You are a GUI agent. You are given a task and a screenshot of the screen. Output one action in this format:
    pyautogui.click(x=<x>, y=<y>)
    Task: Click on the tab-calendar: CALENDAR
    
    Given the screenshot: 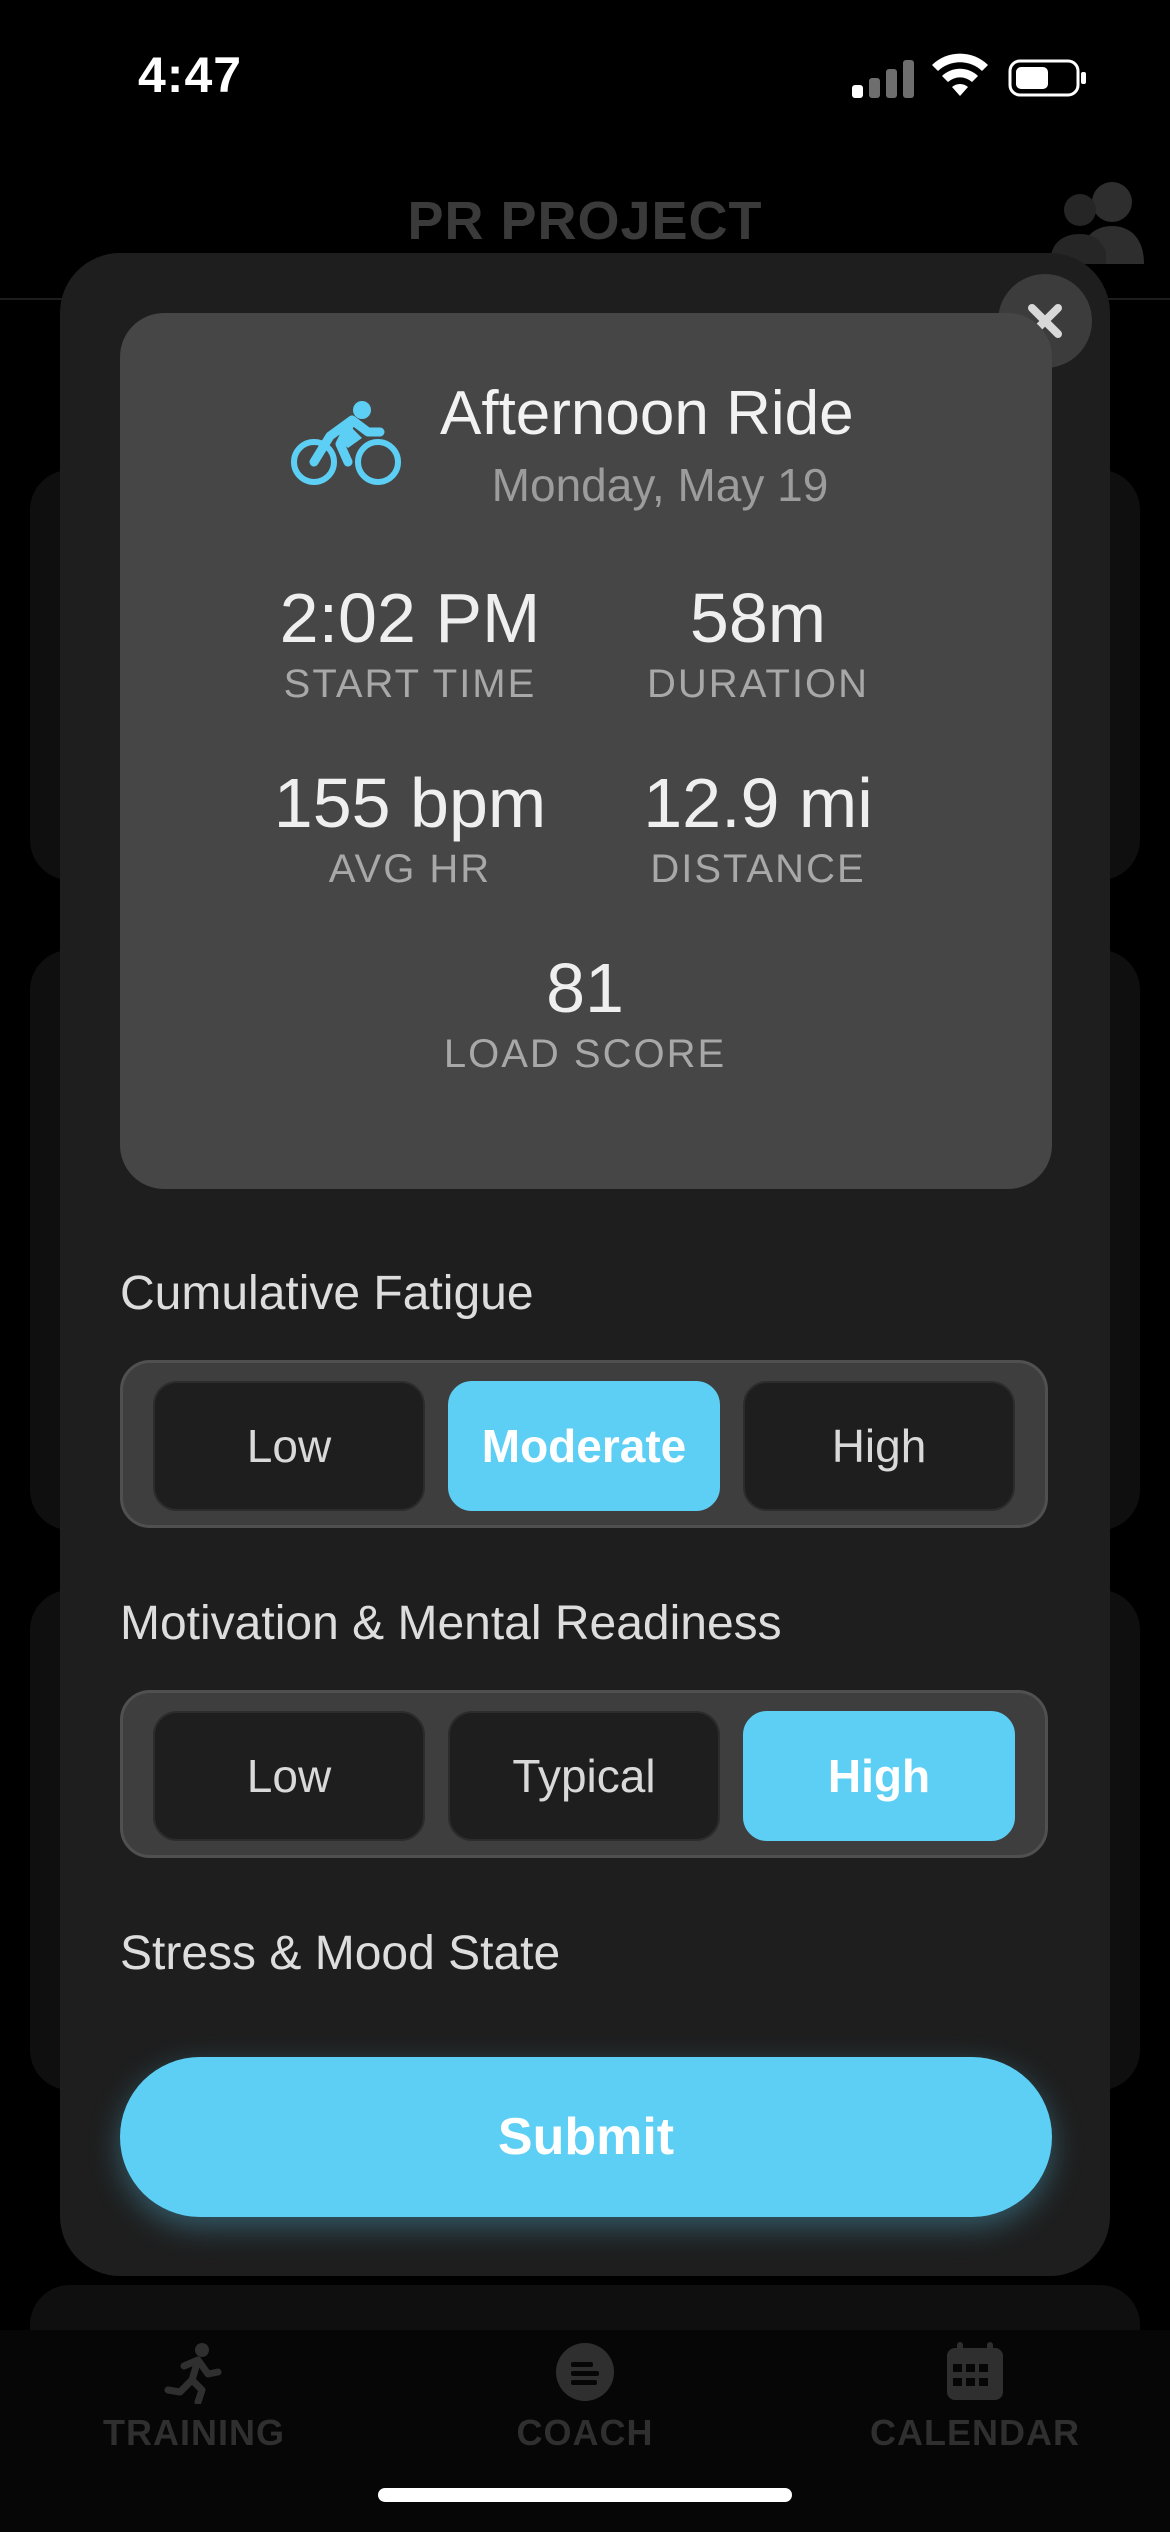 What is the action you would take?
    pyautogui.click(x=975, y=2397)
    